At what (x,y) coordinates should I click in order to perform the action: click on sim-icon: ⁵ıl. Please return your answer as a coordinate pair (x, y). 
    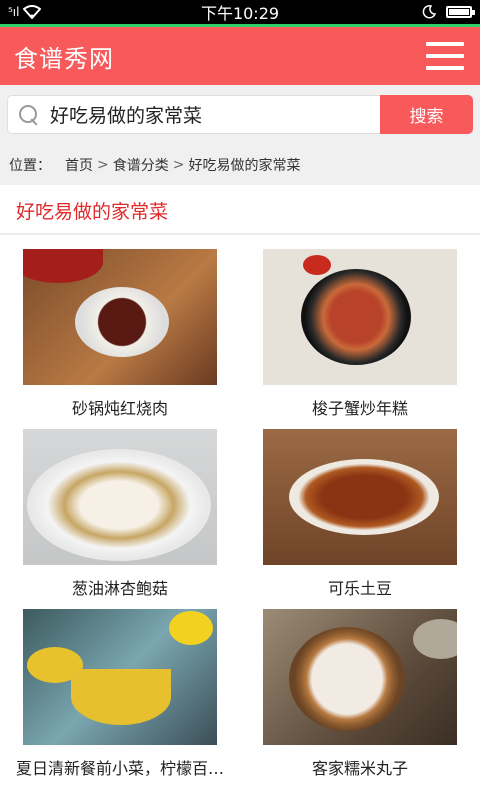
    Looking at the image, I should click on (14, 12).